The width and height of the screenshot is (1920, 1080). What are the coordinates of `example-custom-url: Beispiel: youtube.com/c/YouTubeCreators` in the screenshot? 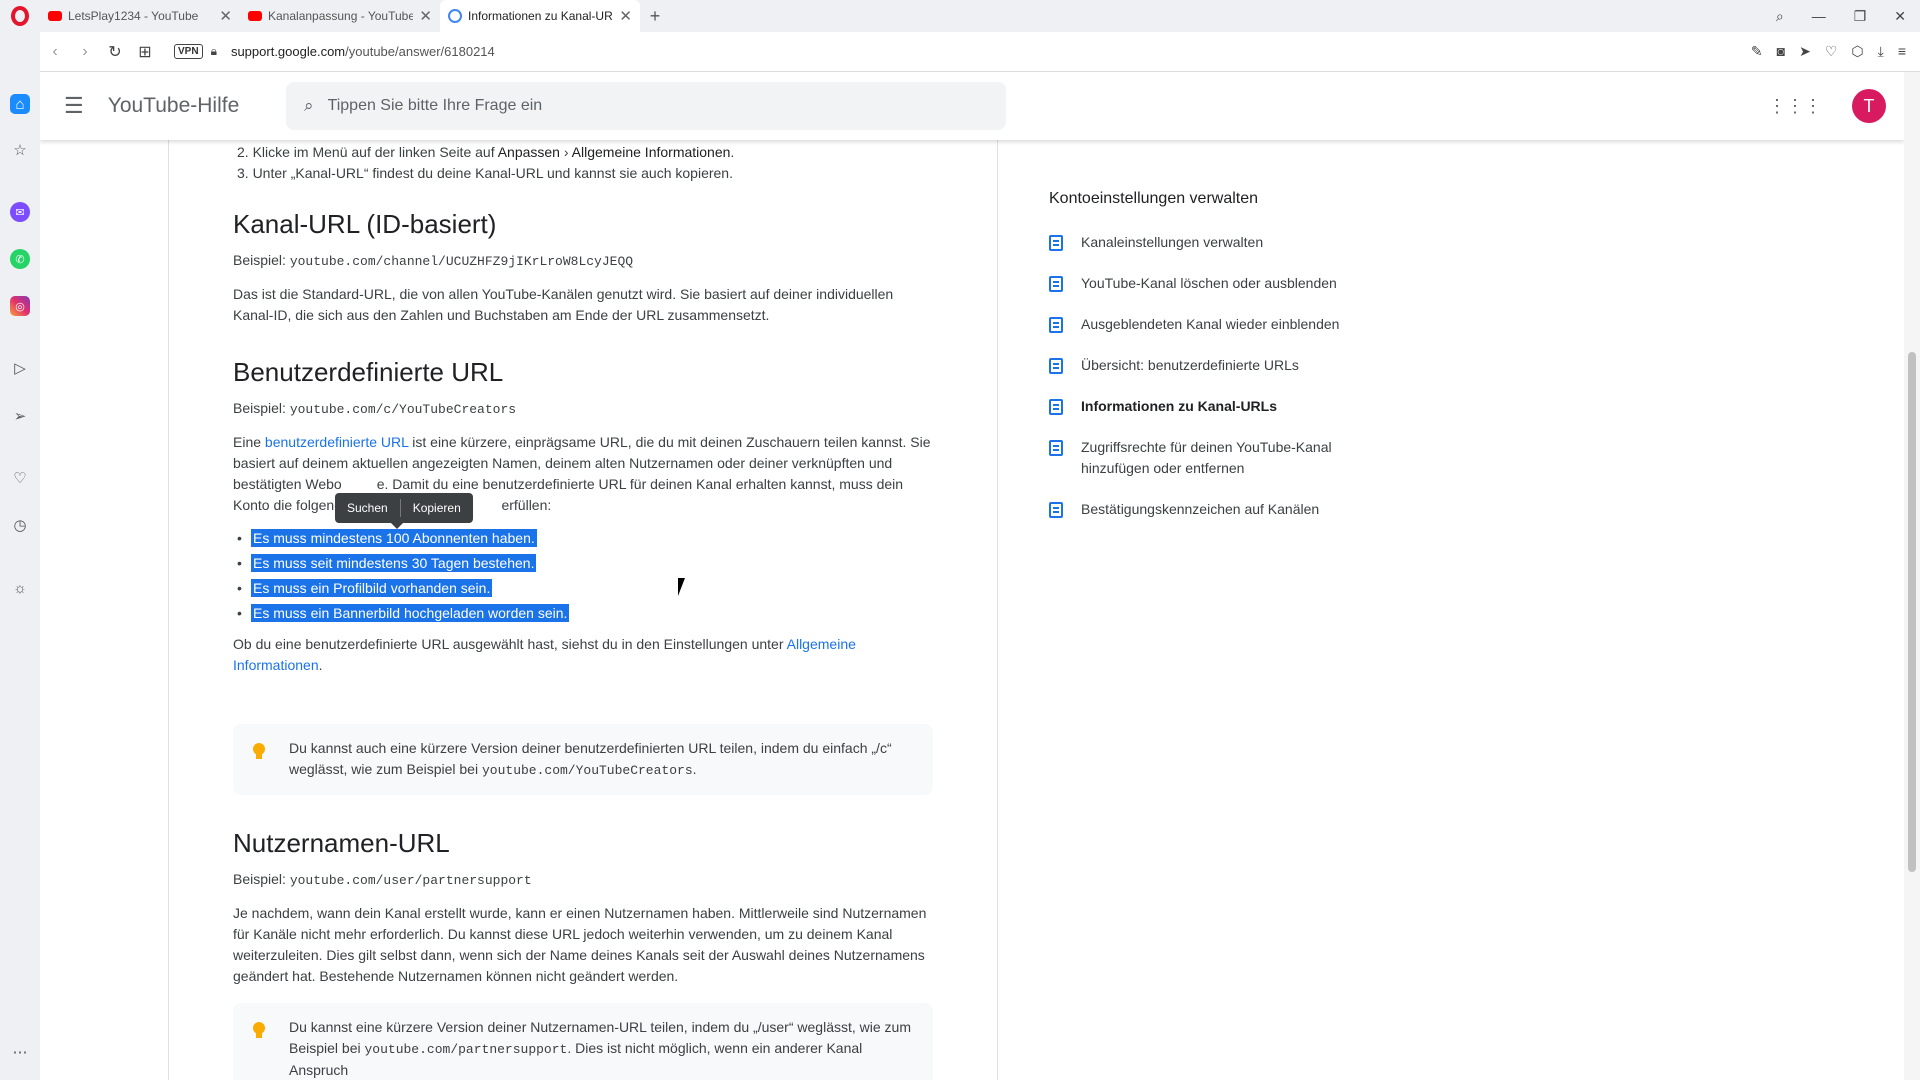 It's located at (583, 409).